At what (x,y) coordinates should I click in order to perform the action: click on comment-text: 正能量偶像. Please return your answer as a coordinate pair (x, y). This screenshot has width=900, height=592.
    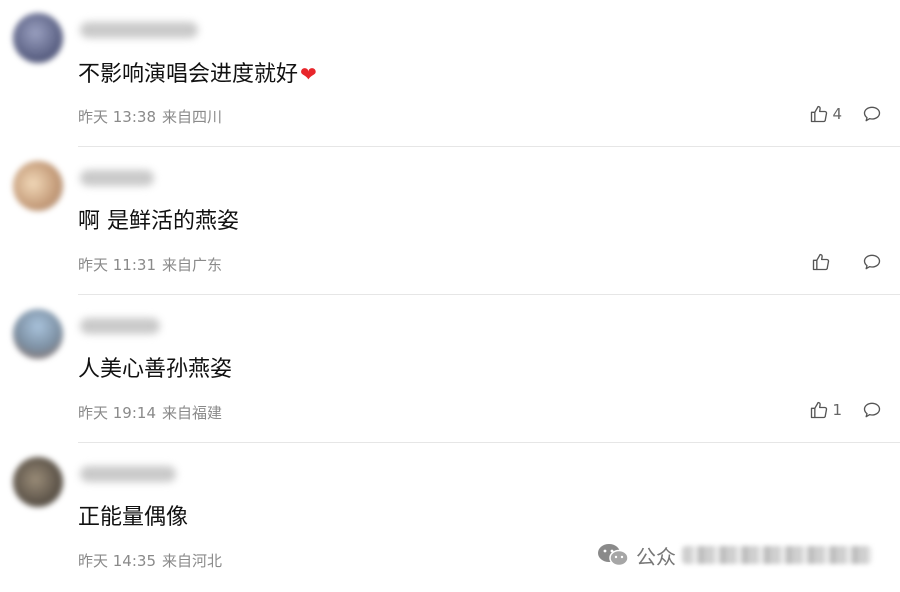
    Looking at the image, I should click on (133, 518).